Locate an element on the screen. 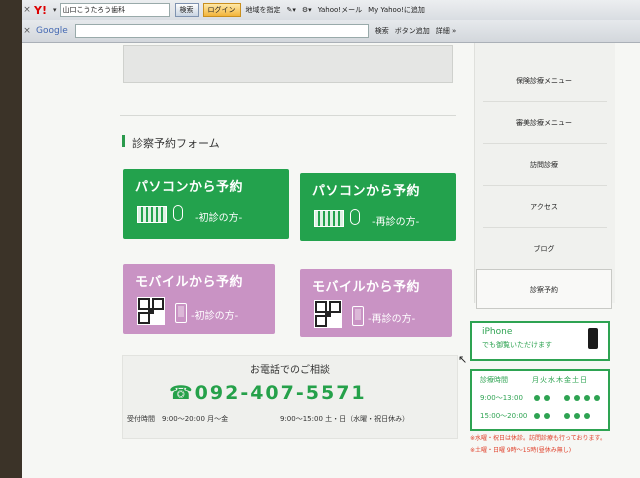 The image size is (640, 478). iphone-banner: iPhone でも御覧いただけます is located at coordinates (540, 341).